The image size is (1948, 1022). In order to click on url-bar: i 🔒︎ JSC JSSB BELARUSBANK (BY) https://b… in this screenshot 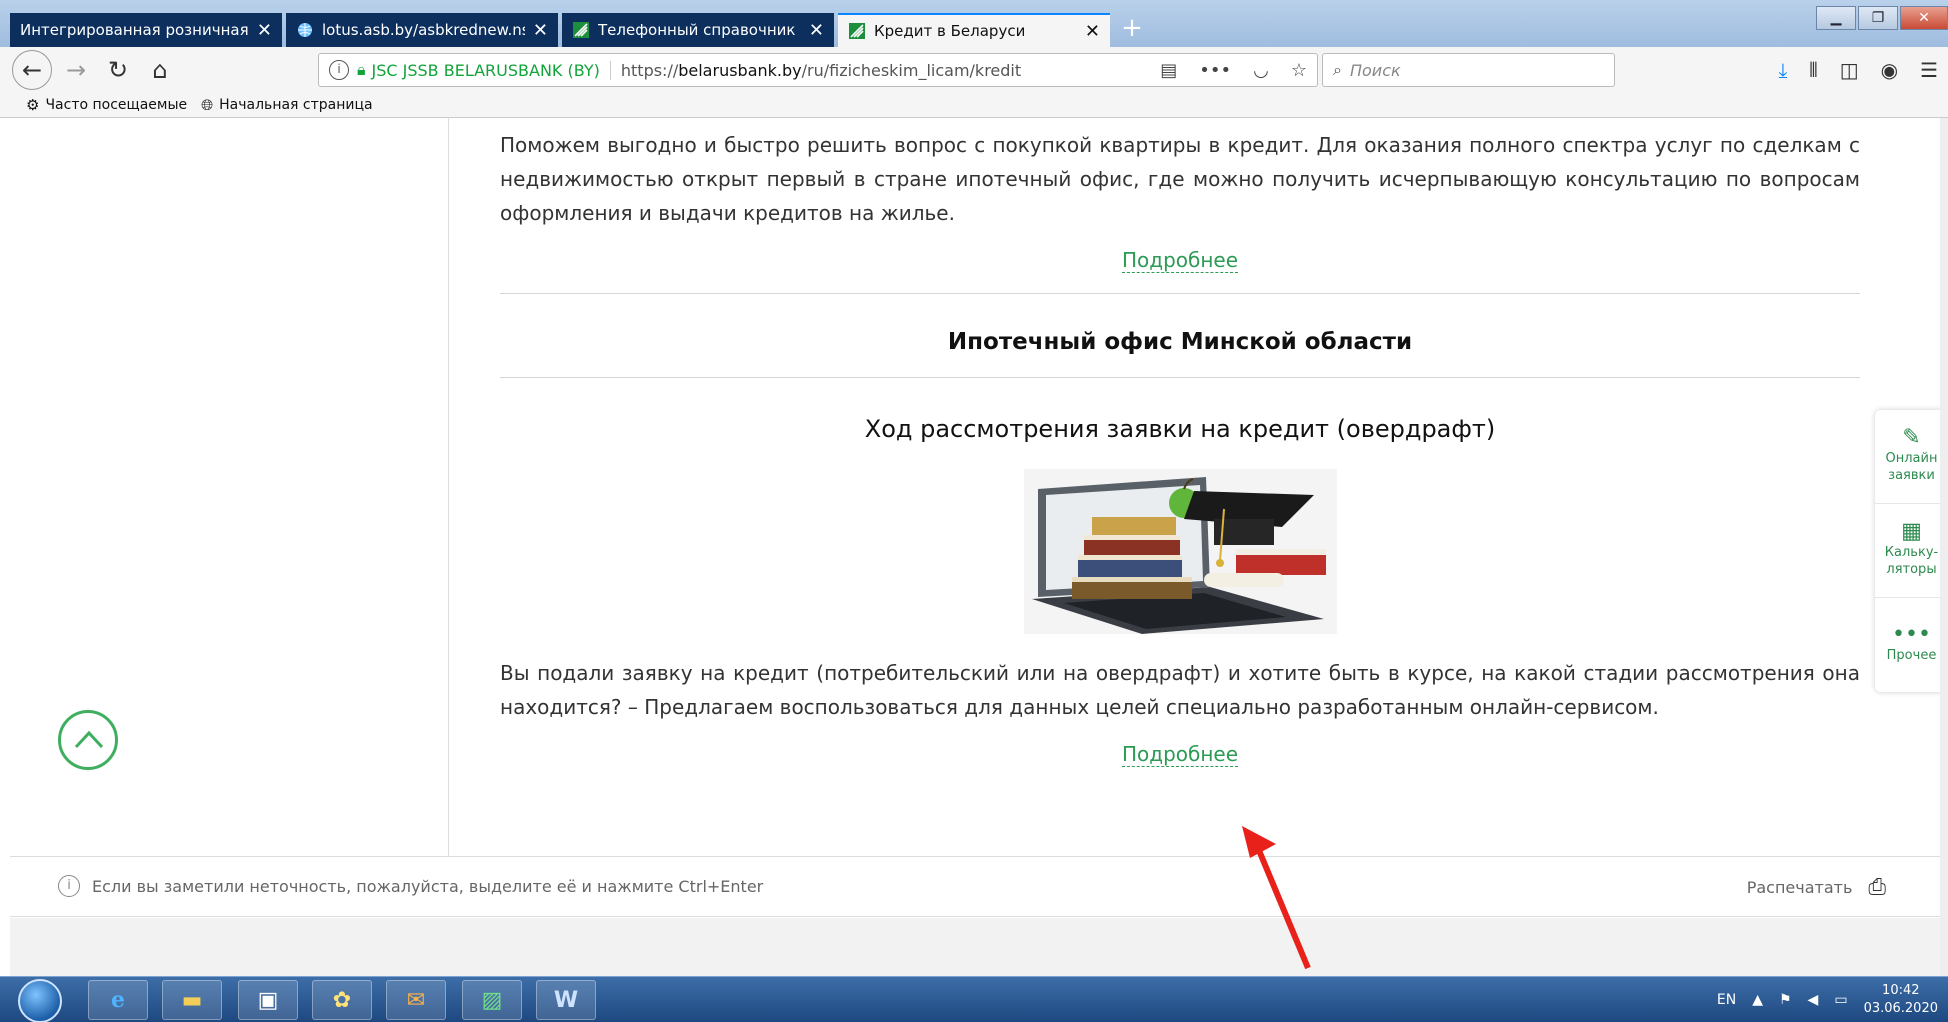, I will do `click(818, 70)`.